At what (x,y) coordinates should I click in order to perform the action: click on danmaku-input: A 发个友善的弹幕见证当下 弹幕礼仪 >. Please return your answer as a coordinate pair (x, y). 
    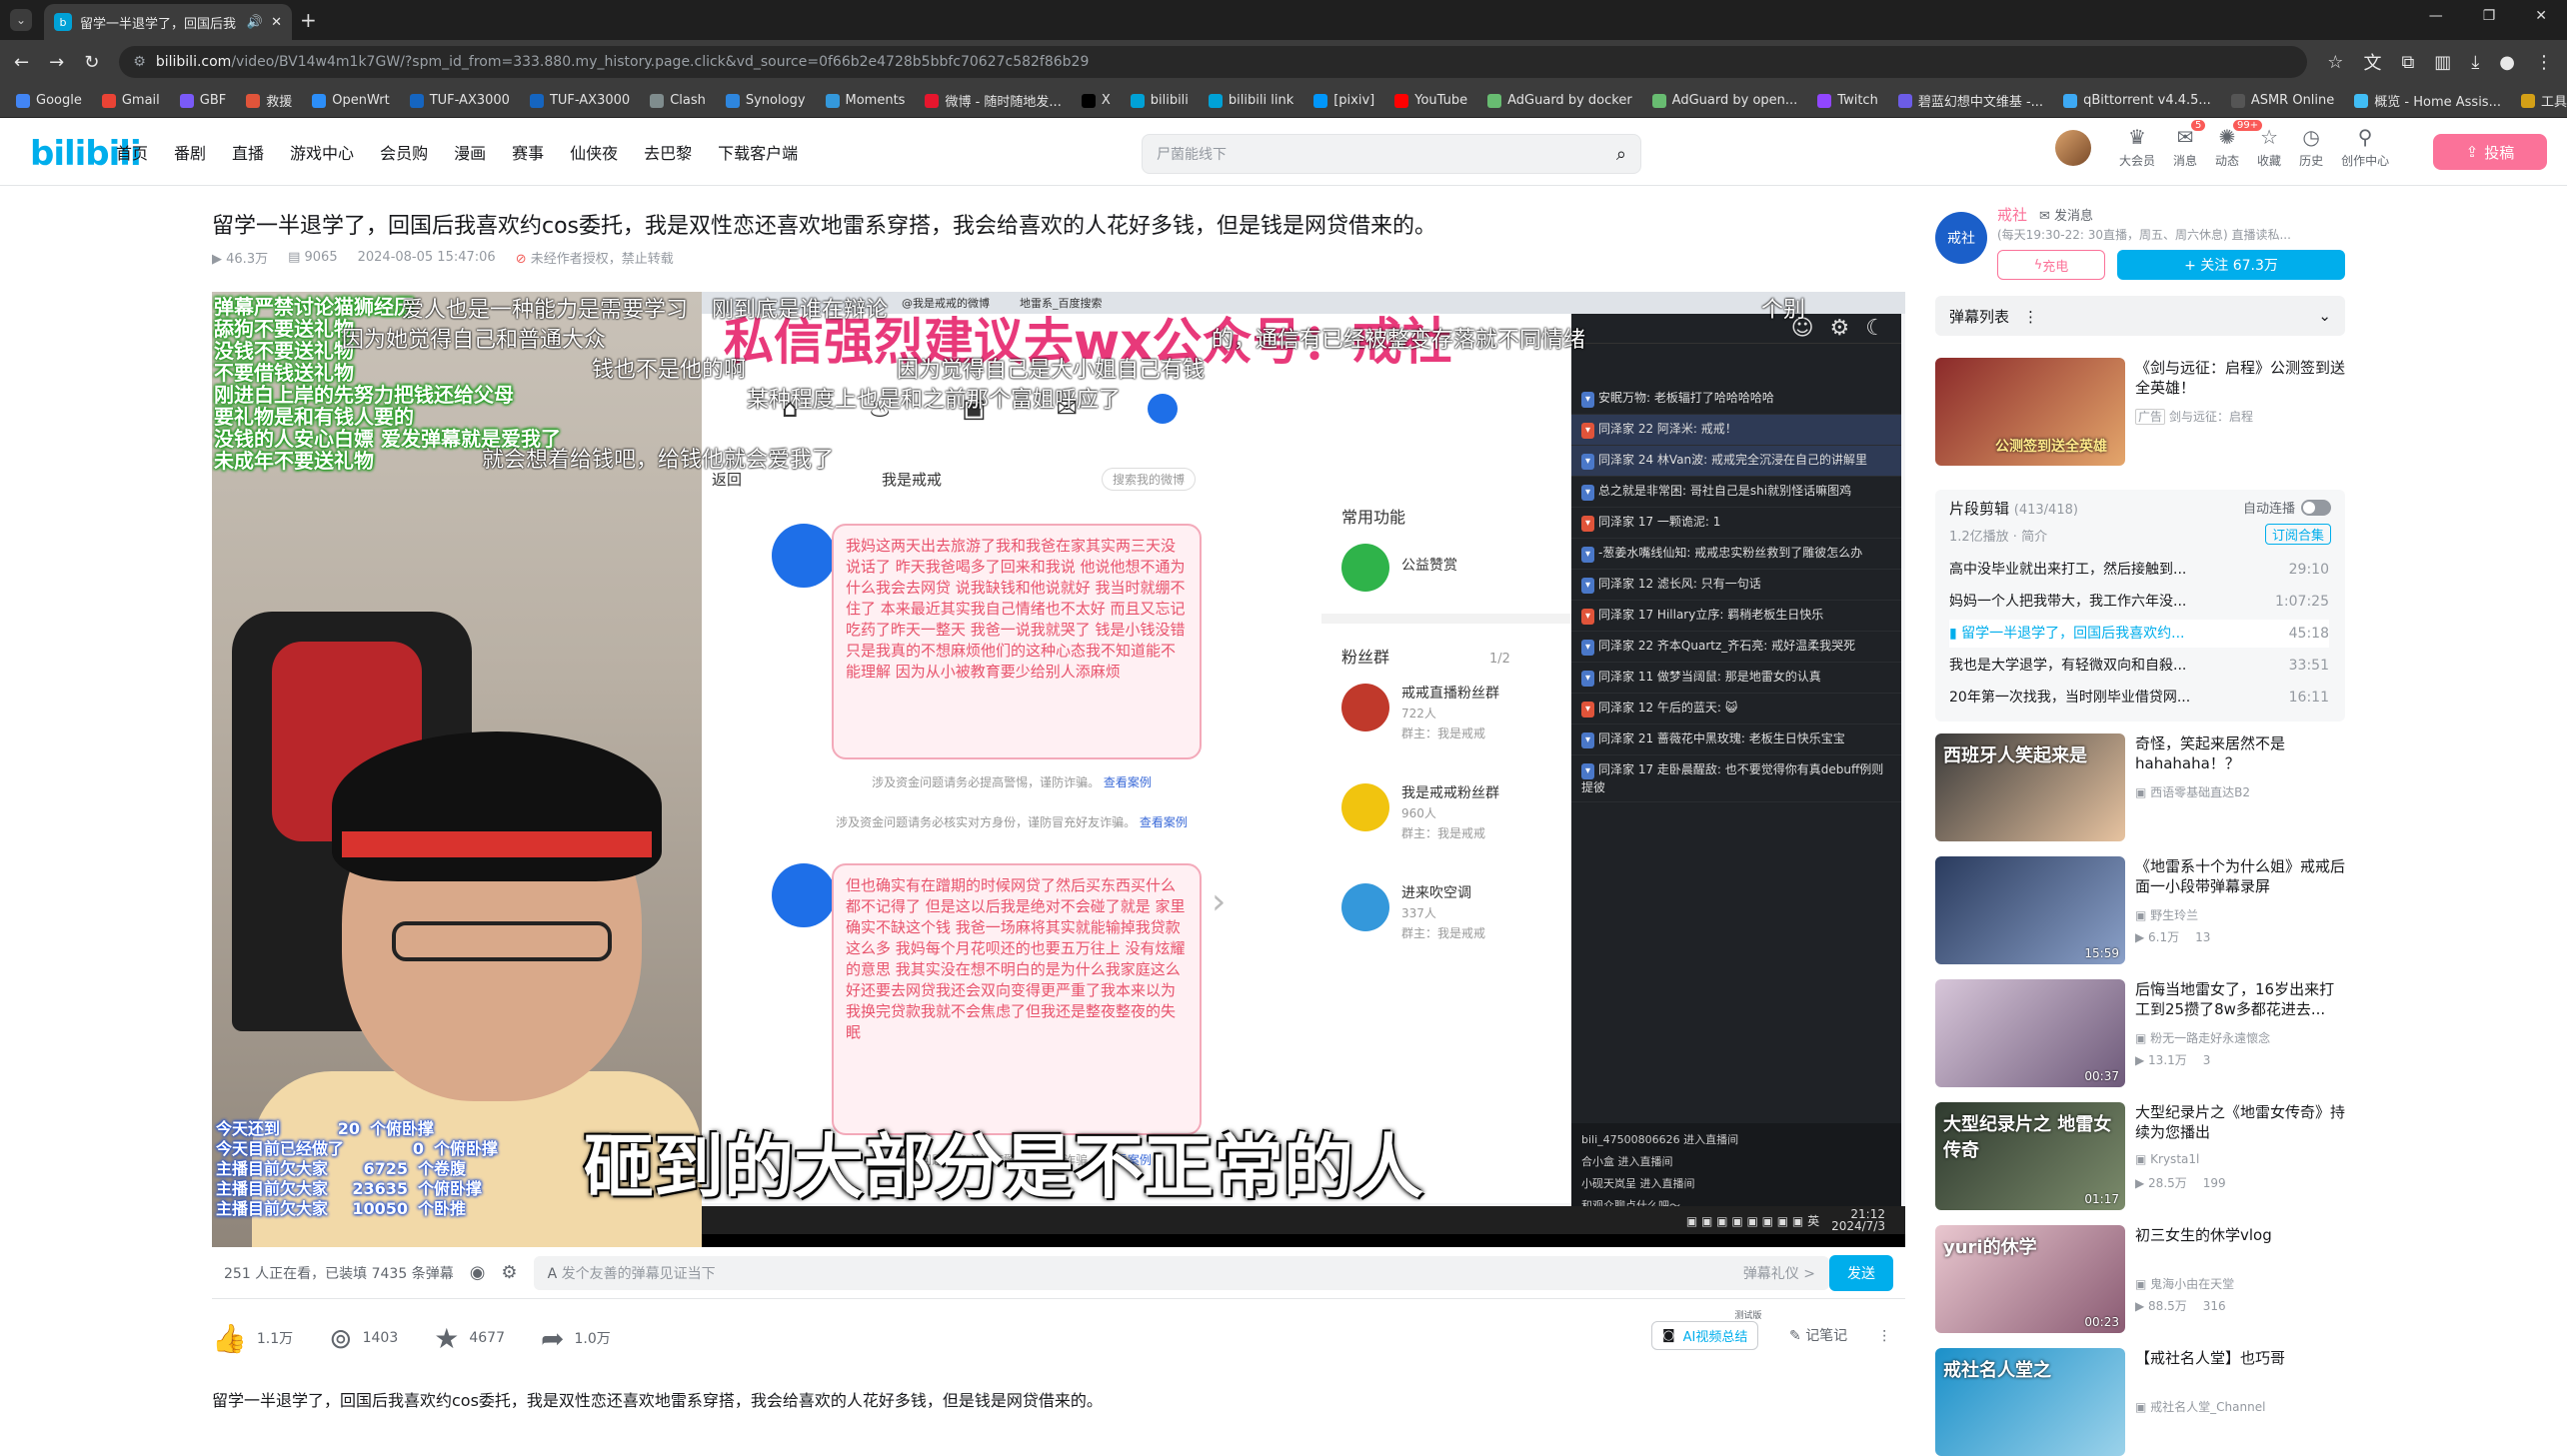
    Looking at the image, I should click on (1181, 1272).